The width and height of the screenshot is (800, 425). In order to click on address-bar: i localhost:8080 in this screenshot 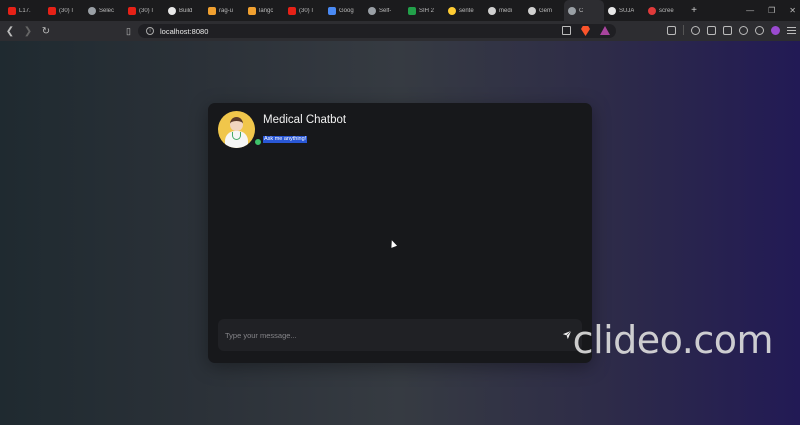, I will do `click(377, 31)`.